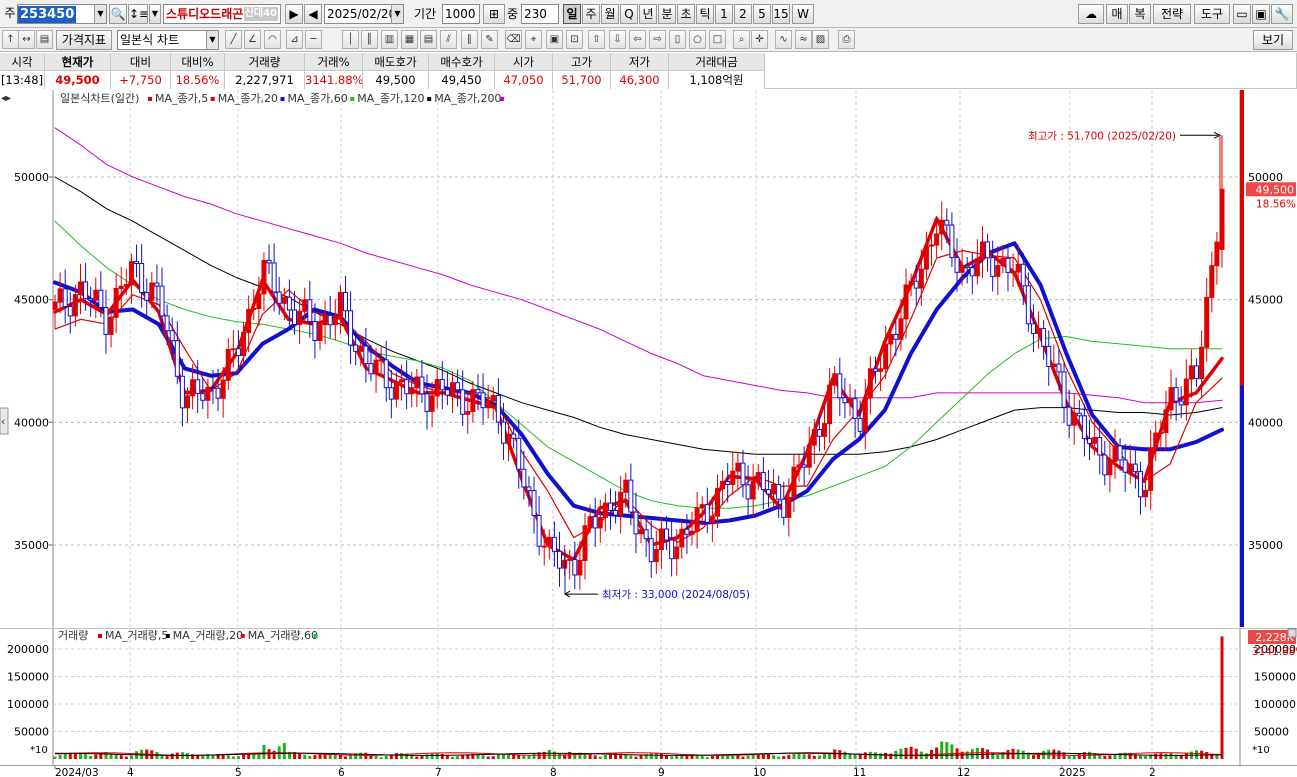  I want to click on rect-icon: □, so click(717, 39).